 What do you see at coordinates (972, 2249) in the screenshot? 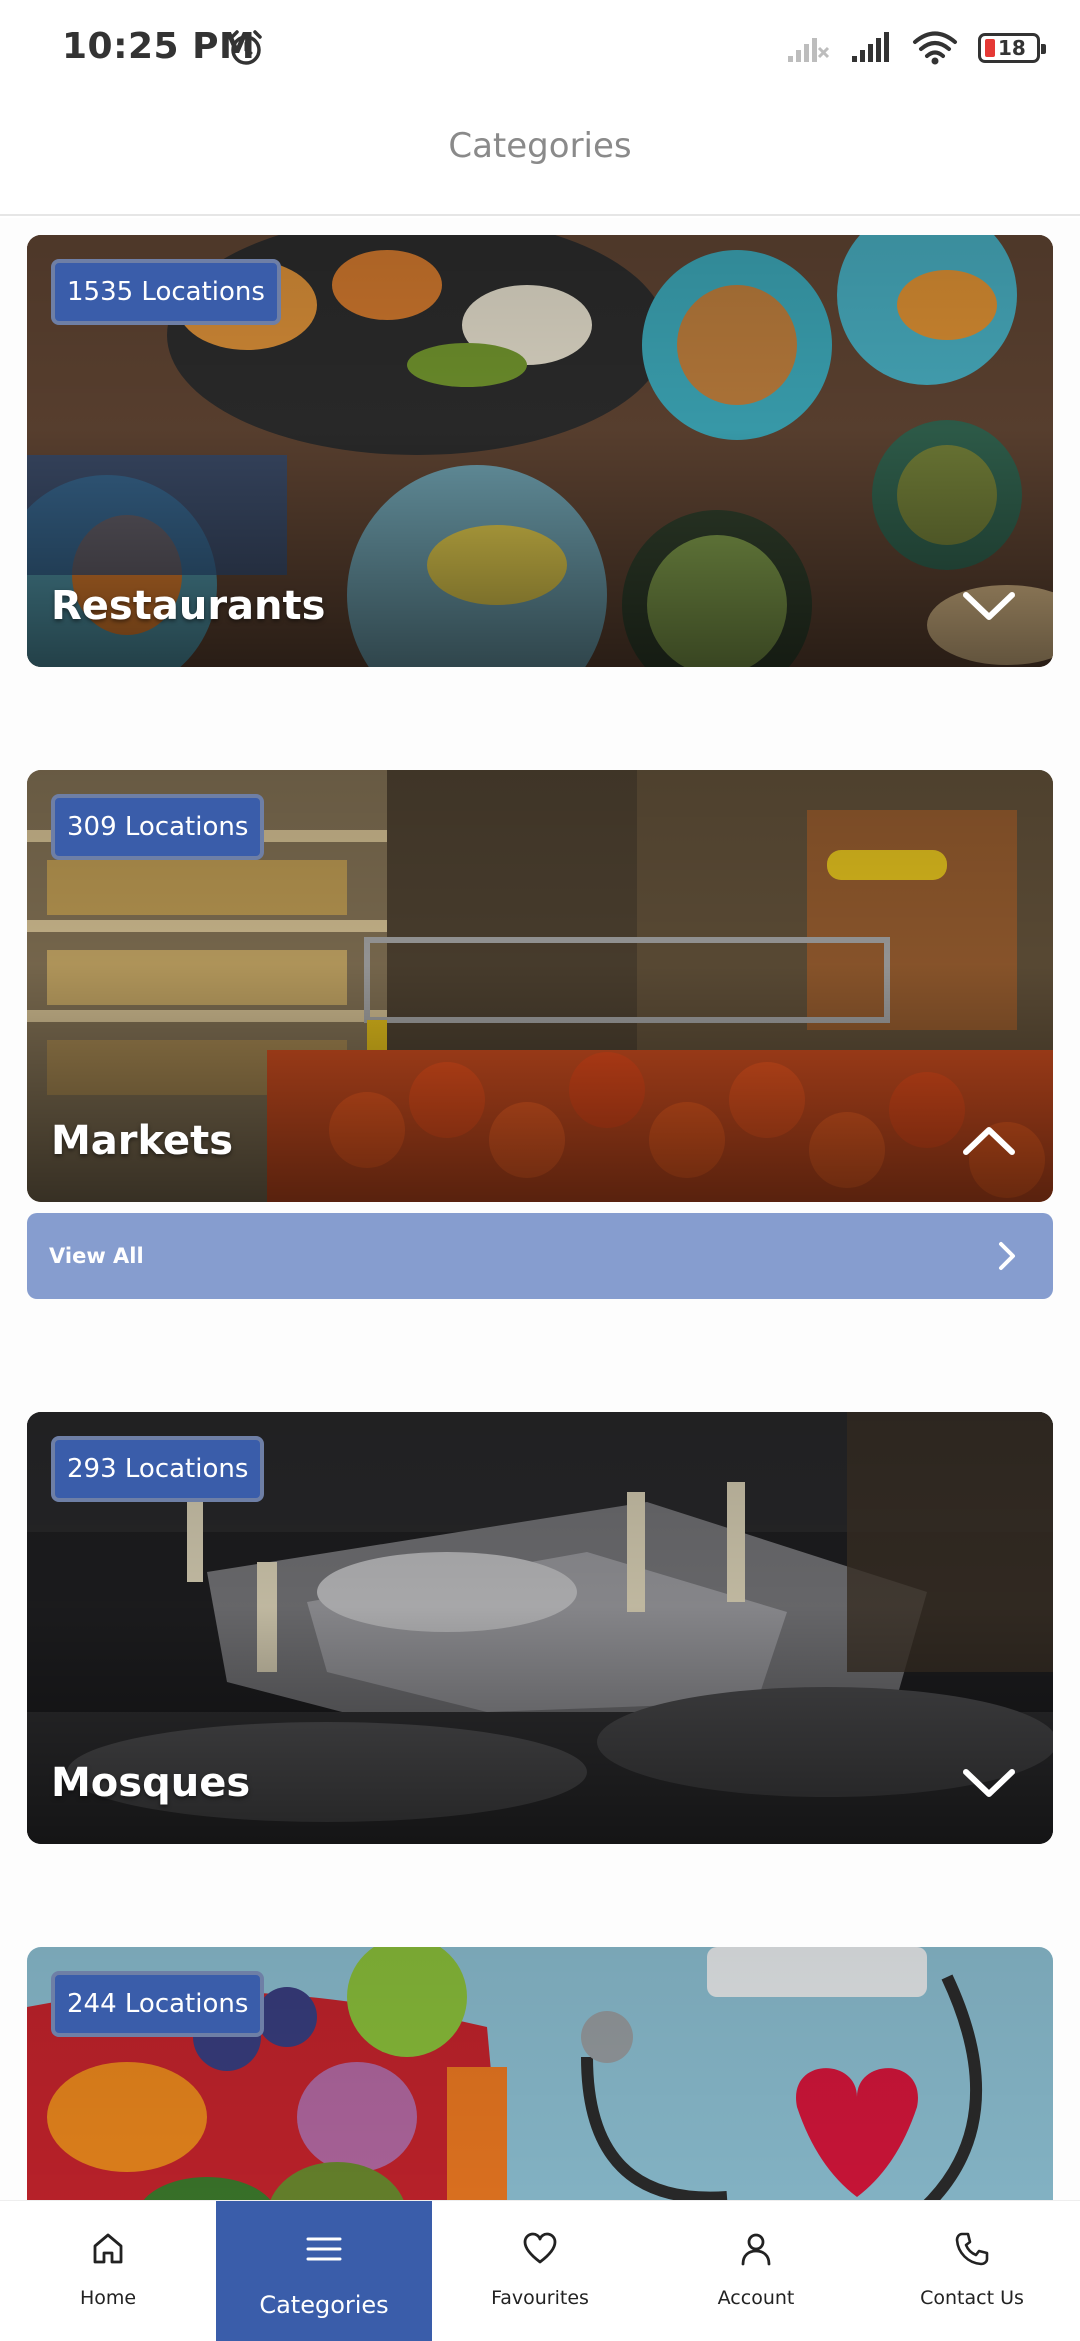
I see `phone-icon` at bounding box center [972, 2249].